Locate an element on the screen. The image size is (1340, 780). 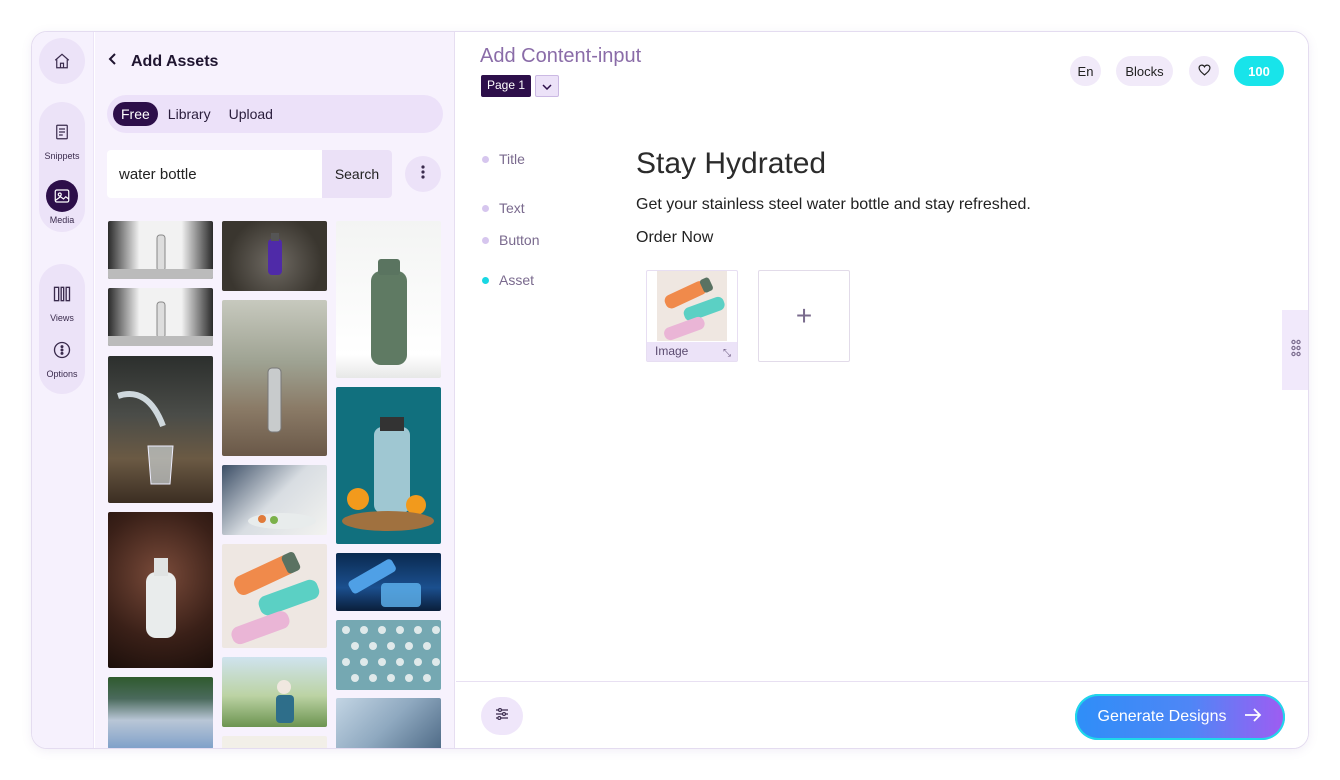
field-asset: Asset is located at coordinates (508, 280).